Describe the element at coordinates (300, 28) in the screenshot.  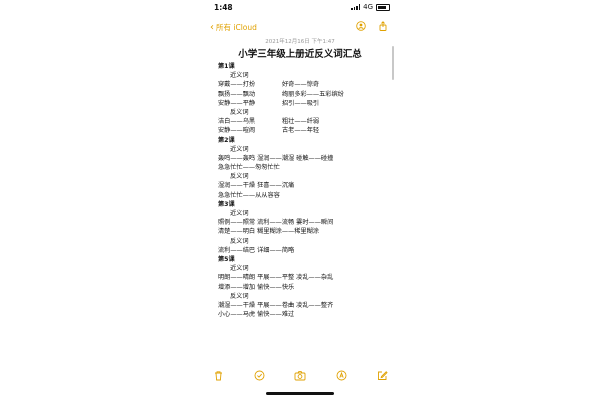
I see `nav-bar: ‹ 所有 iCloud` at that location.